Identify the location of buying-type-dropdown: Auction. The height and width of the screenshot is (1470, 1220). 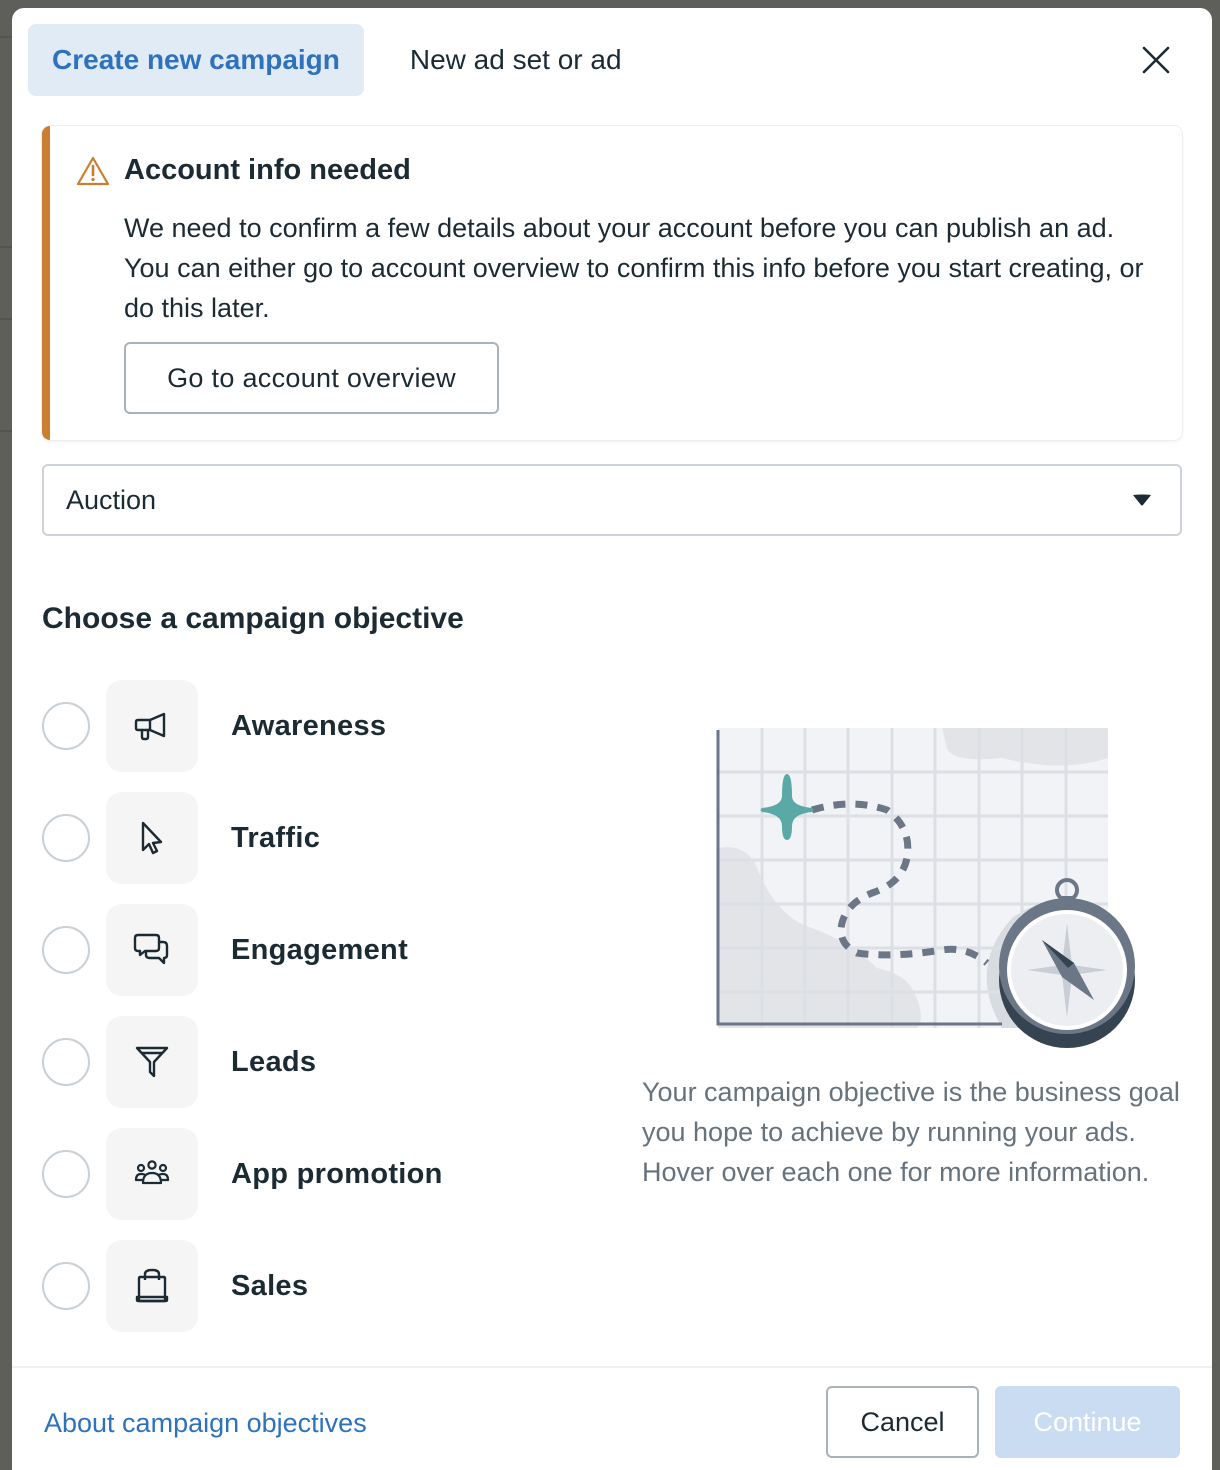
(612, 500).